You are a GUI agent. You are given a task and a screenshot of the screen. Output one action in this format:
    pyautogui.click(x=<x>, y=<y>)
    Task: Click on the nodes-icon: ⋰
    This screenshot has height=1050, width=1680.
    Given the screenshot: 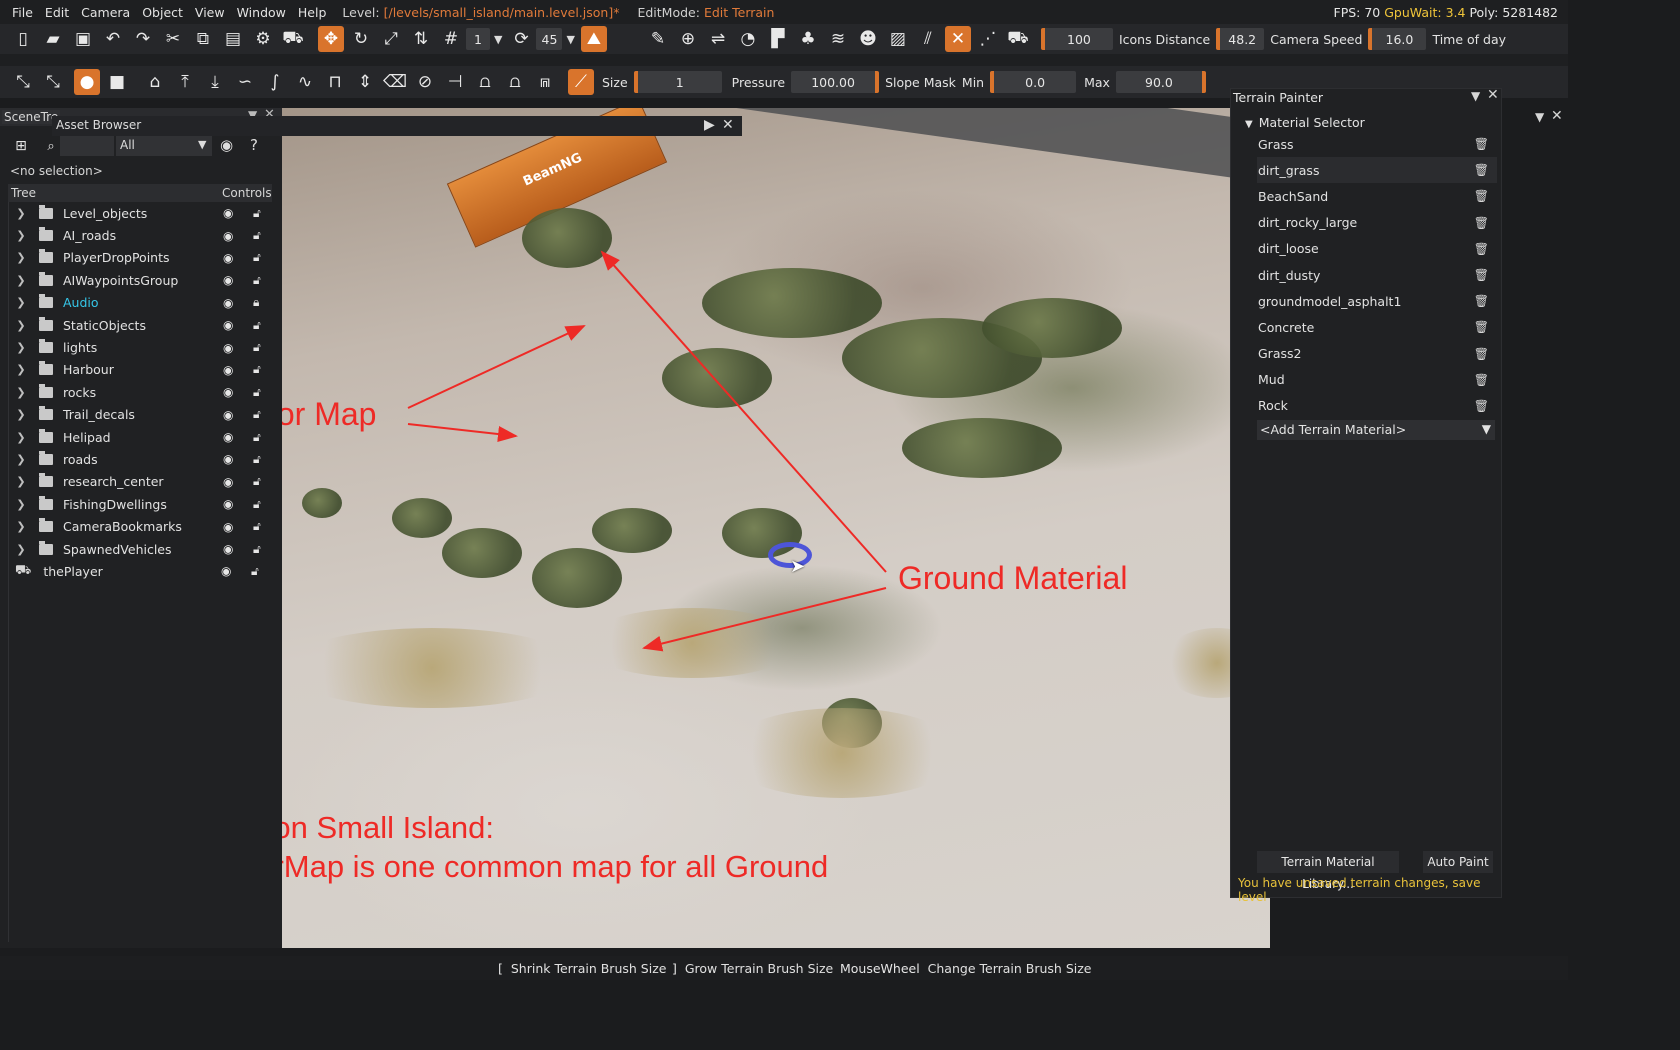 What is the action you would take?
    pyautogui.click(x=988, y=39)
    